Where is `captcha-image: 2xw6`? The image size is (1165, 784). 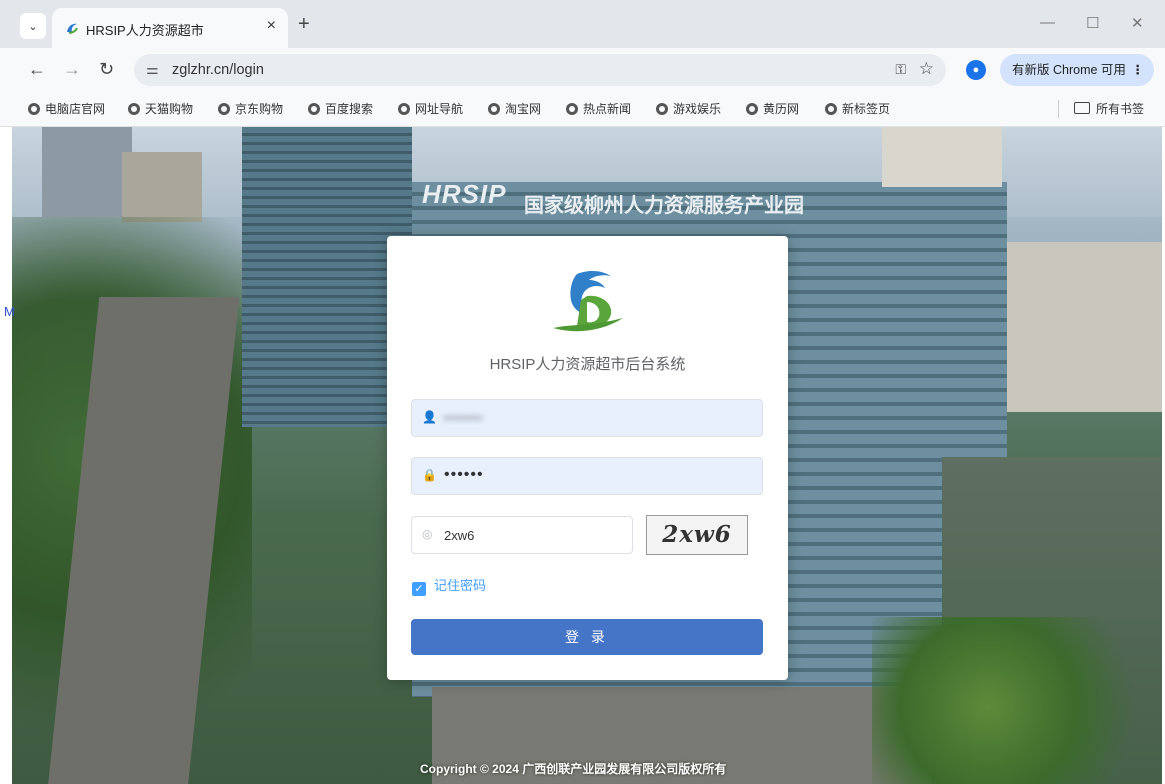
captcha-image: 2xw6 is located at coordinates (697, 535).